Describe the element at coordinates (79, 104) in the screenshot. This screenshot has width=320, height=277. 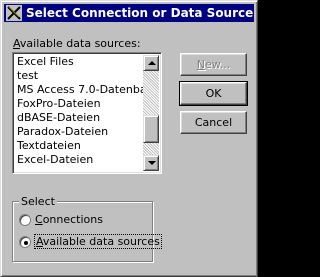
I see `list-item: FoxPro-Dateien` at that location.